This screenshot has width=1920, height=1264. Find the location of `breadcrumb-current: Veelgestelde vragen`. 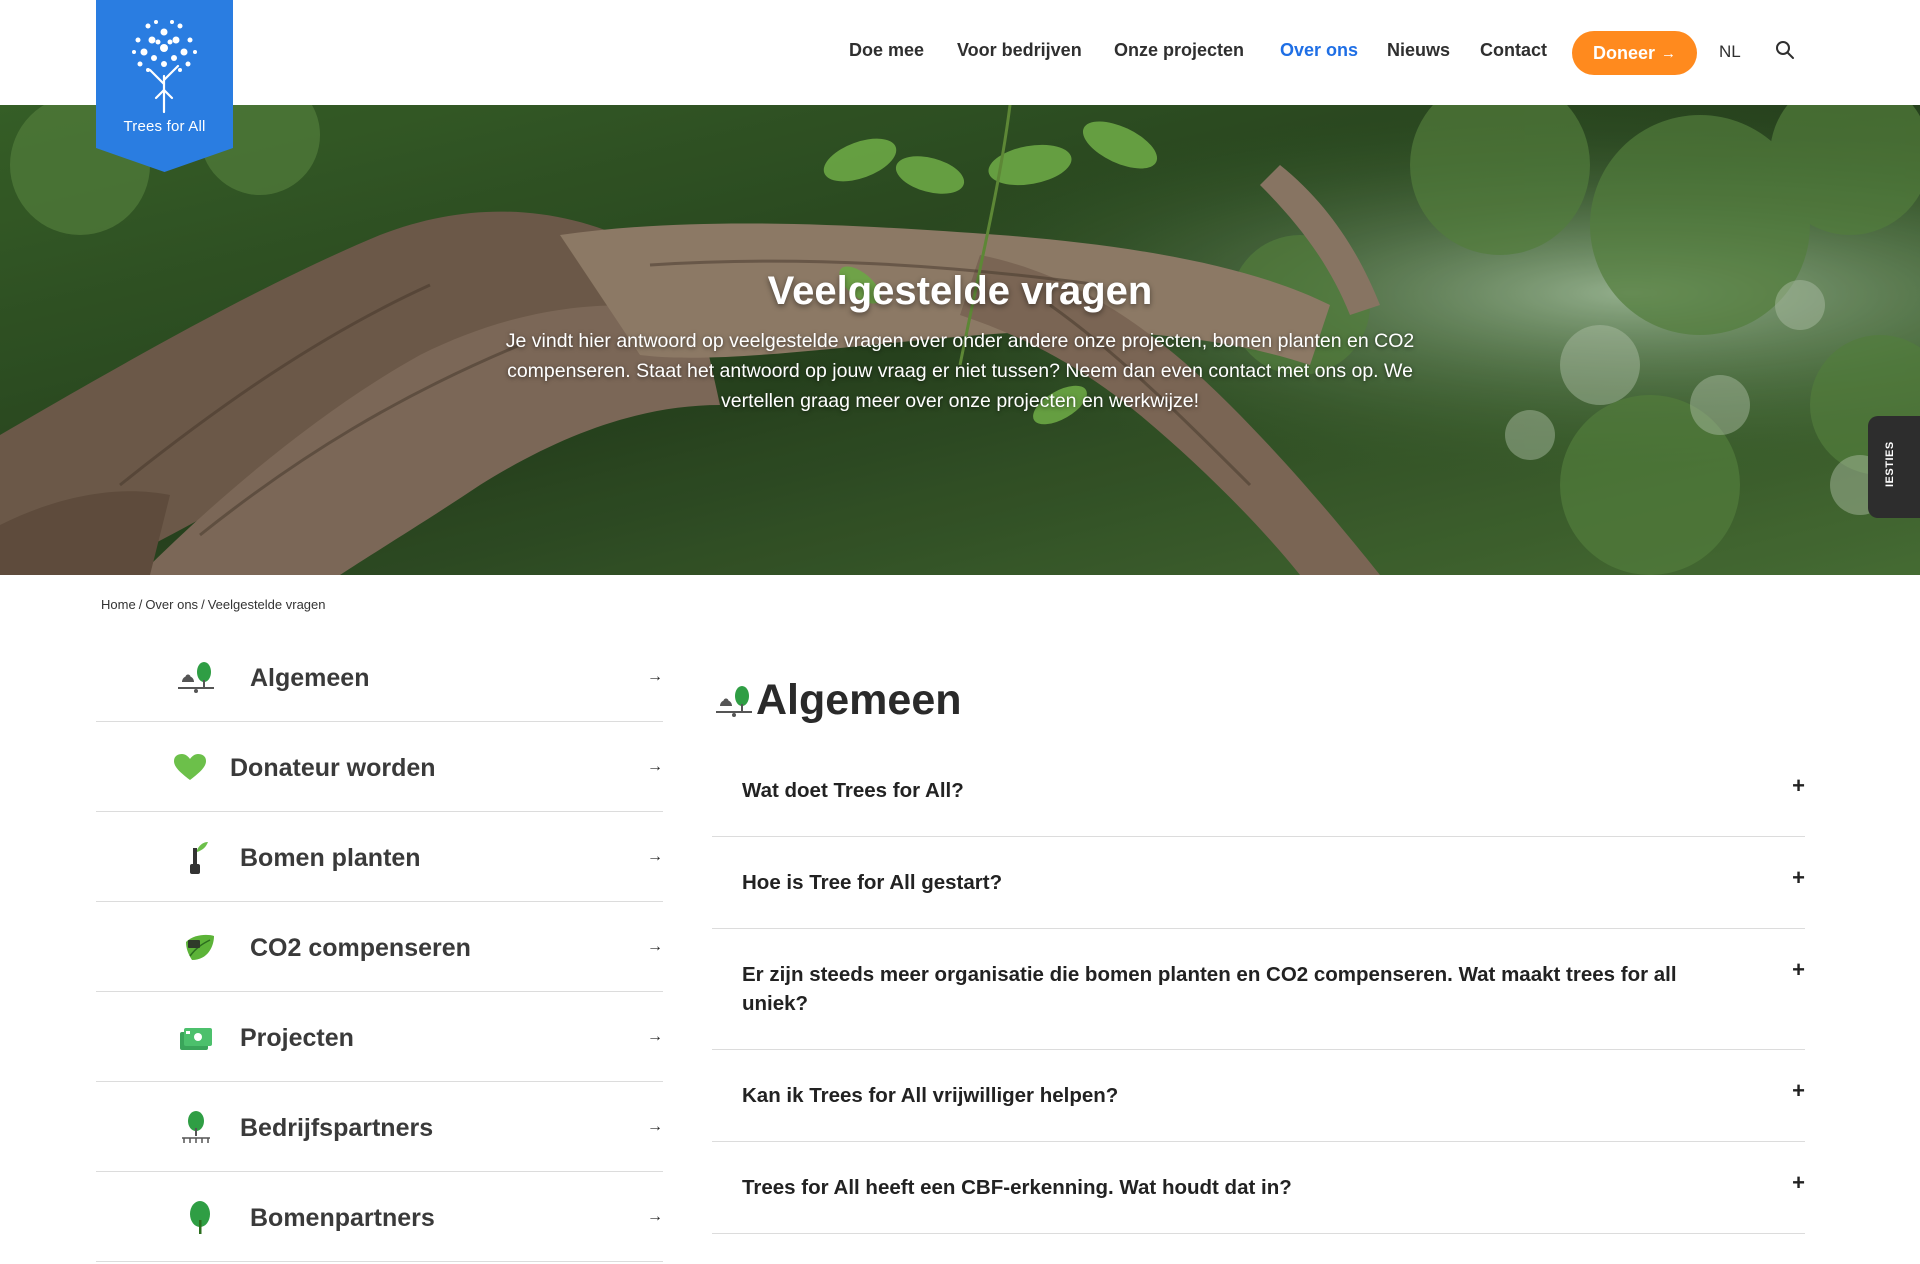

breadcrumb-current: Veelgestelde vragen is located at coordinates (266, 604).